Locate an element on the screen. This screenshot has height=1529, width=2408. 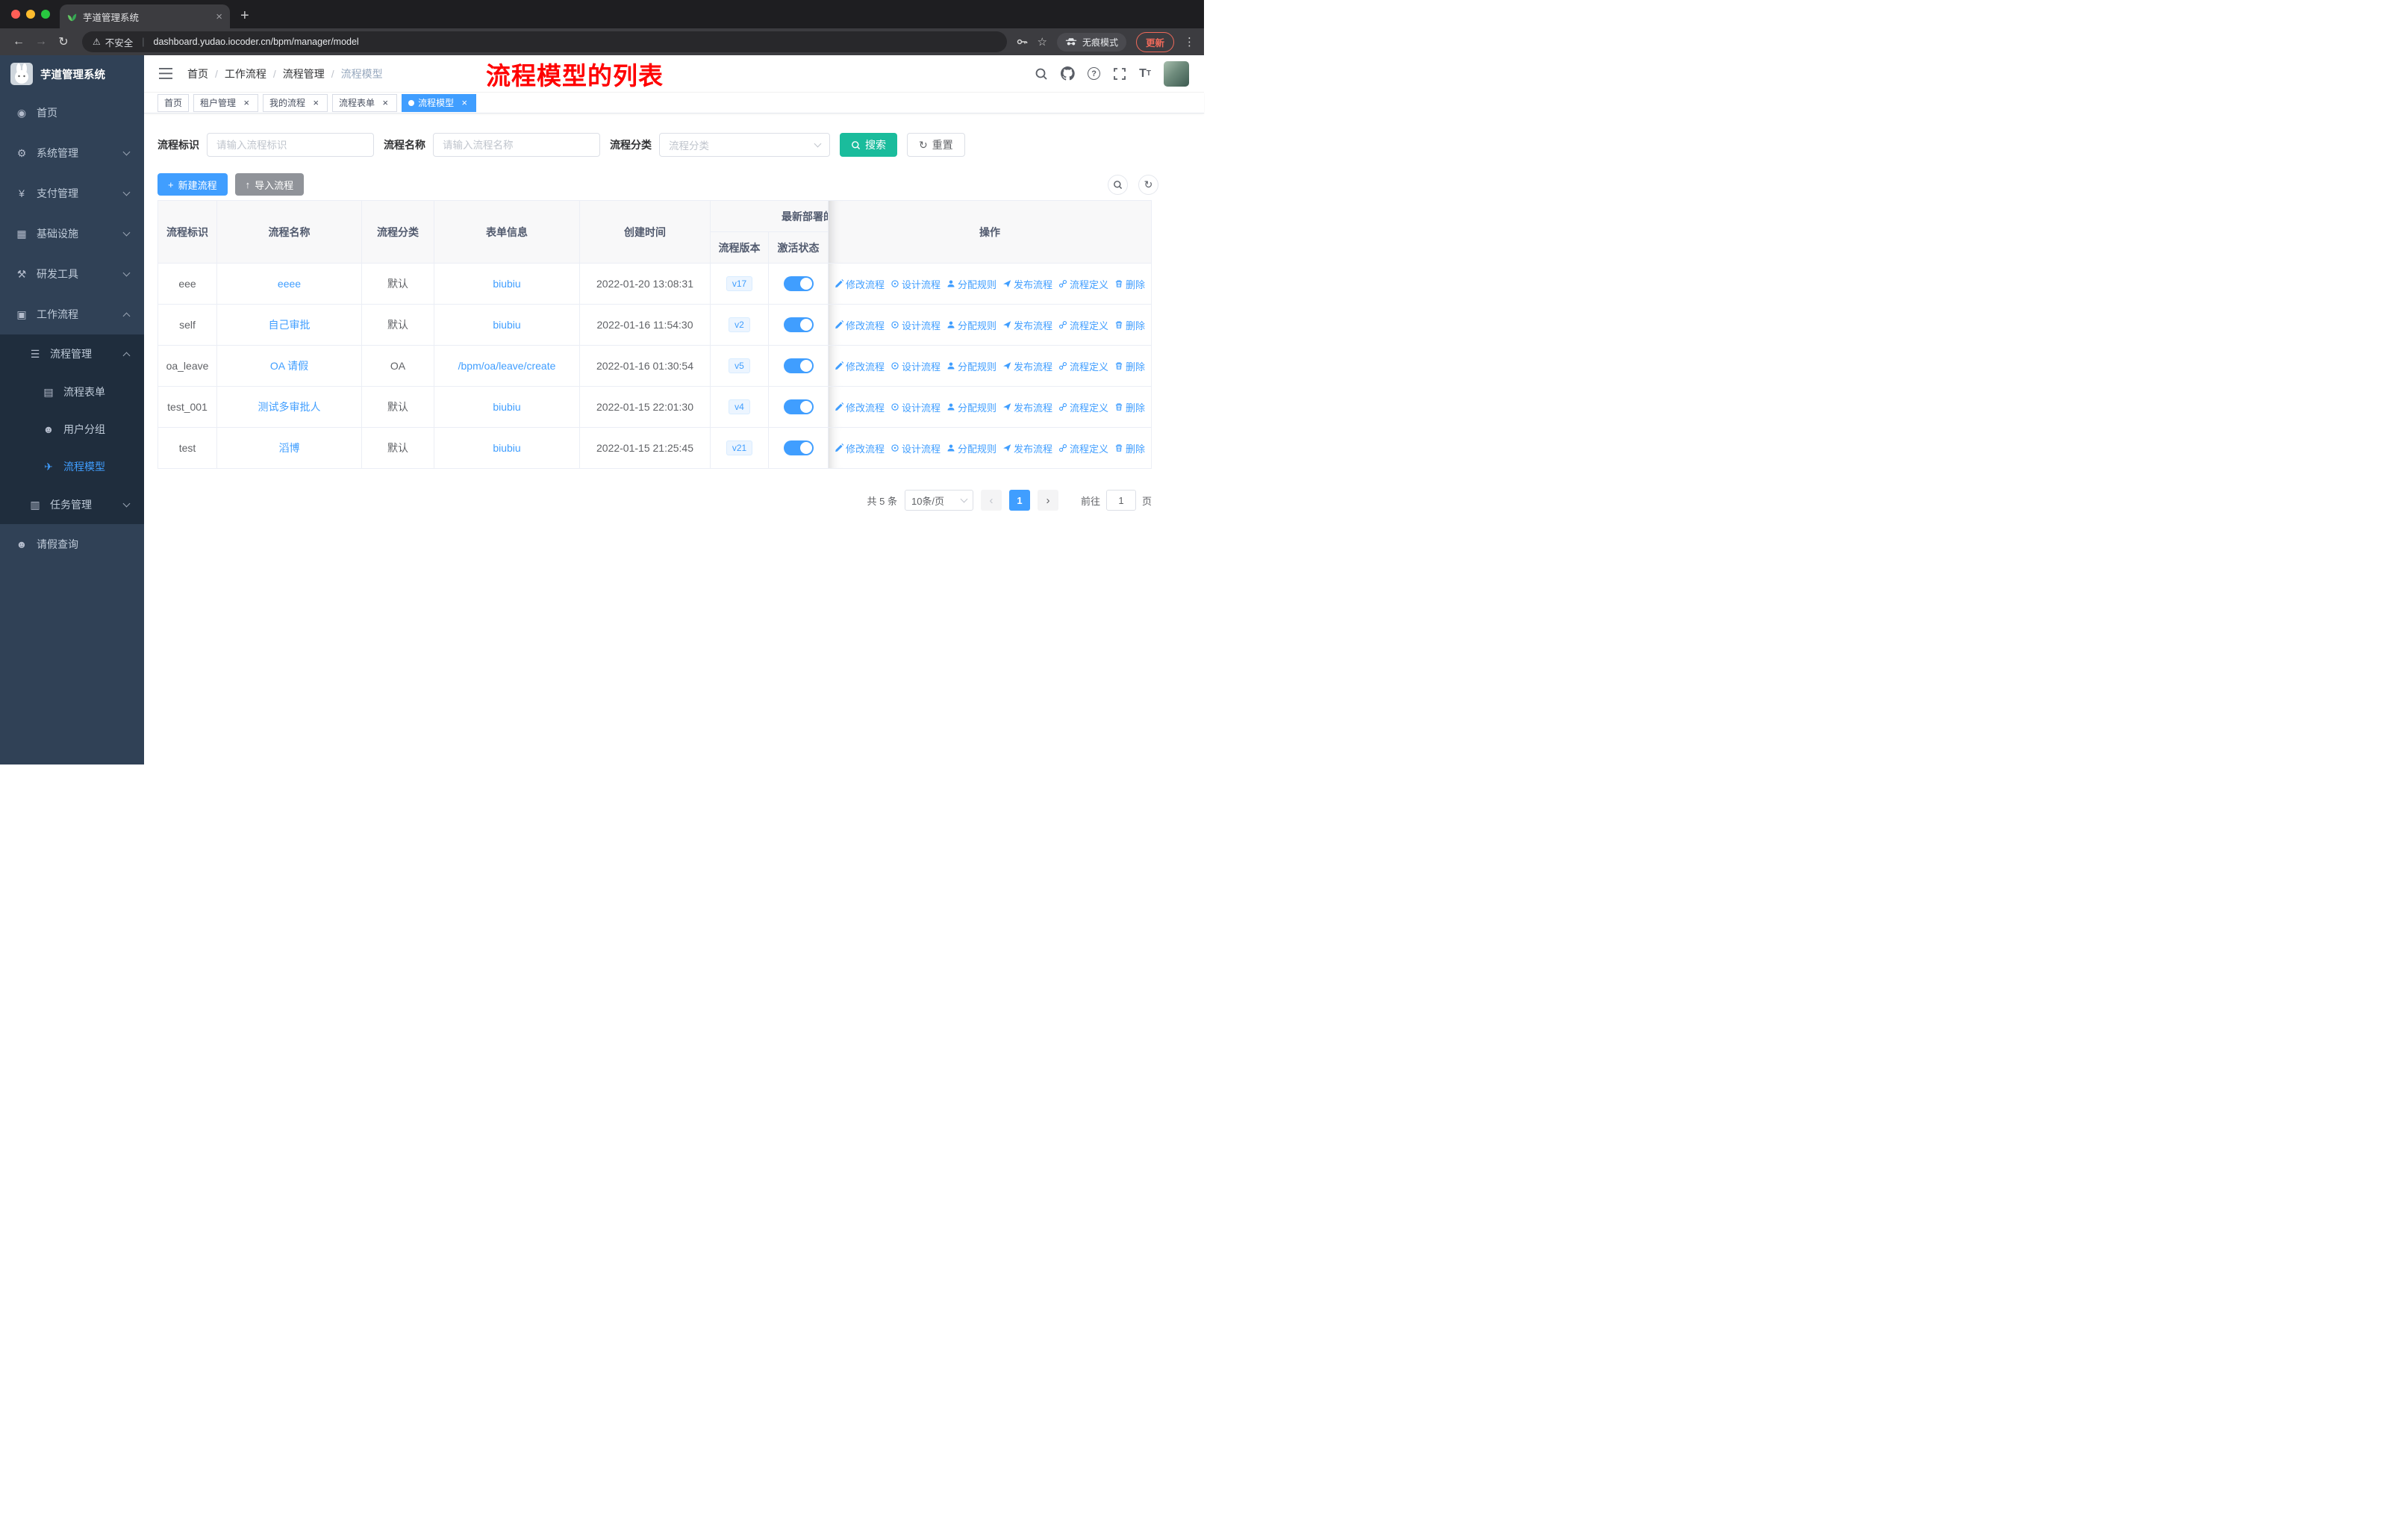
process-name-input is located at coordinates (516, 145).